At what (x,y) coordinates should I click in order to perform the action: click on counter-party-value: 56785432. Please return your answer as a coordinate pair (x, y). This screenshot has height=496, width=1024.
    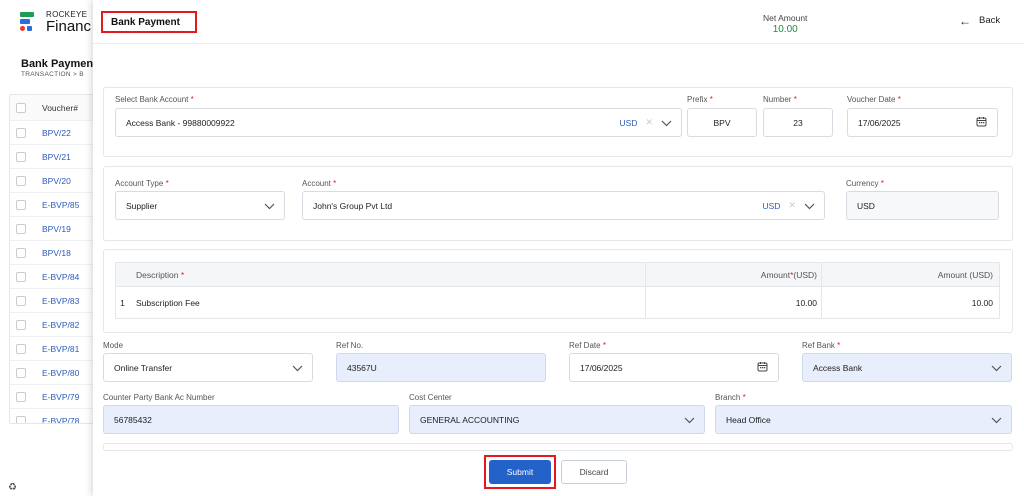
    Looking at the image, I should click on (133, 419).